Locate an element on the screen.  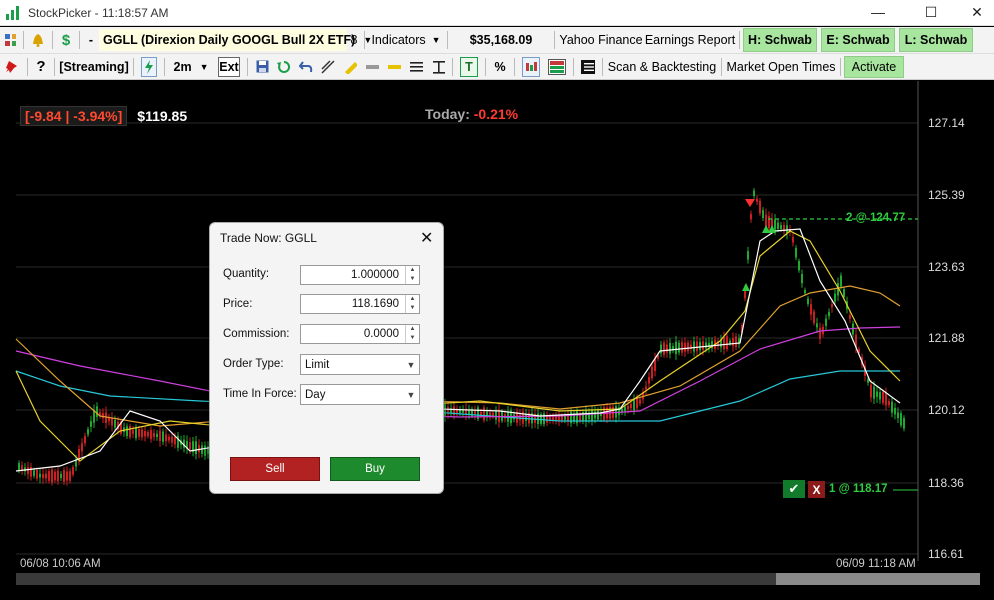
position-label: 2 @ 124.77 is located at coordinates (875, 218).